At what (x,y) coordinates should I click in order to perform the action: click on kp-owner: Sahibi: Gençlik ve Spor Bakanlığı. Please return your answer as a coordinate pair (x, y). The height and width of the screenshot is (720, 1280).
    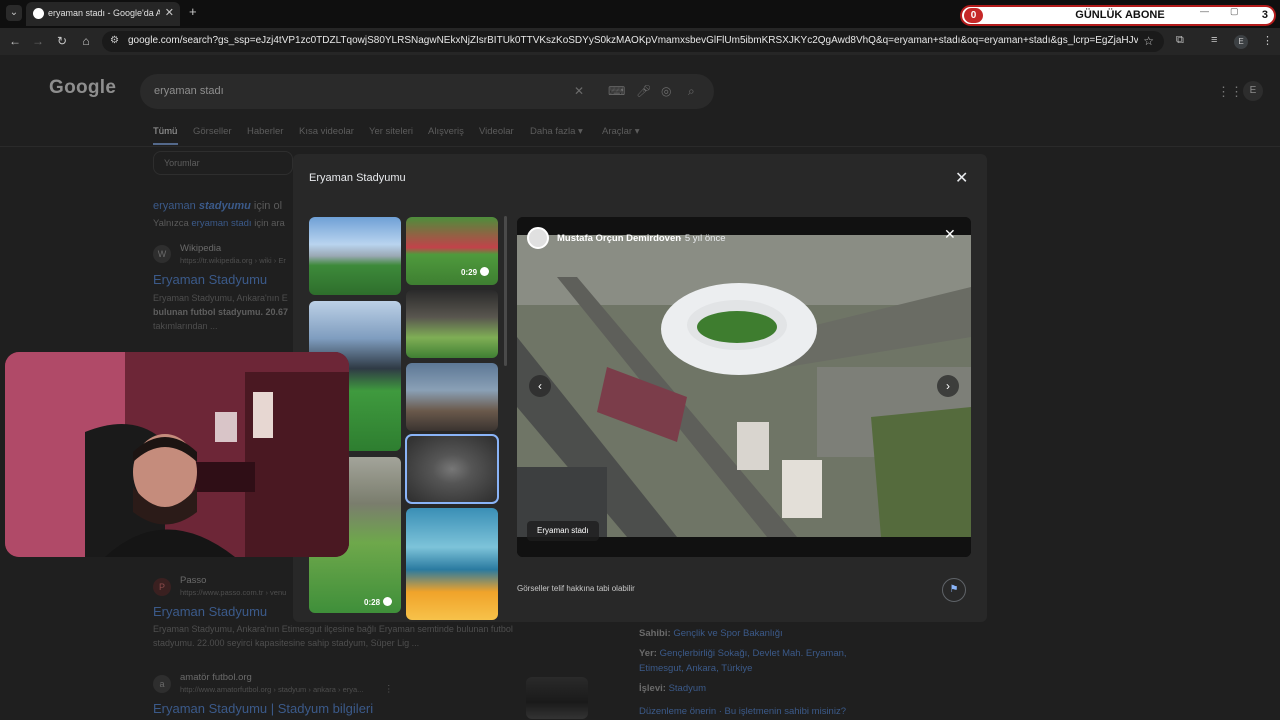
    Looking at the image, I should click on (711, 633).